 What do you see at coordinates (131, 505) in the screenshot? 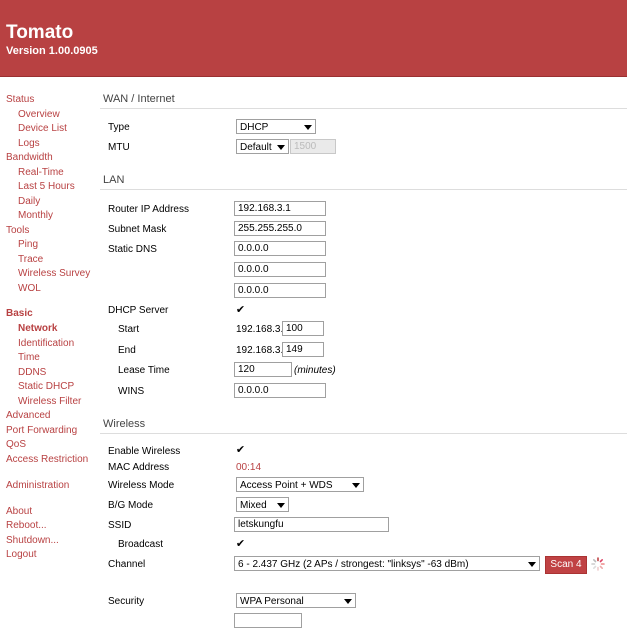
I see `bg-mode-label: B/G Mode` at bounding box center [131, 505].